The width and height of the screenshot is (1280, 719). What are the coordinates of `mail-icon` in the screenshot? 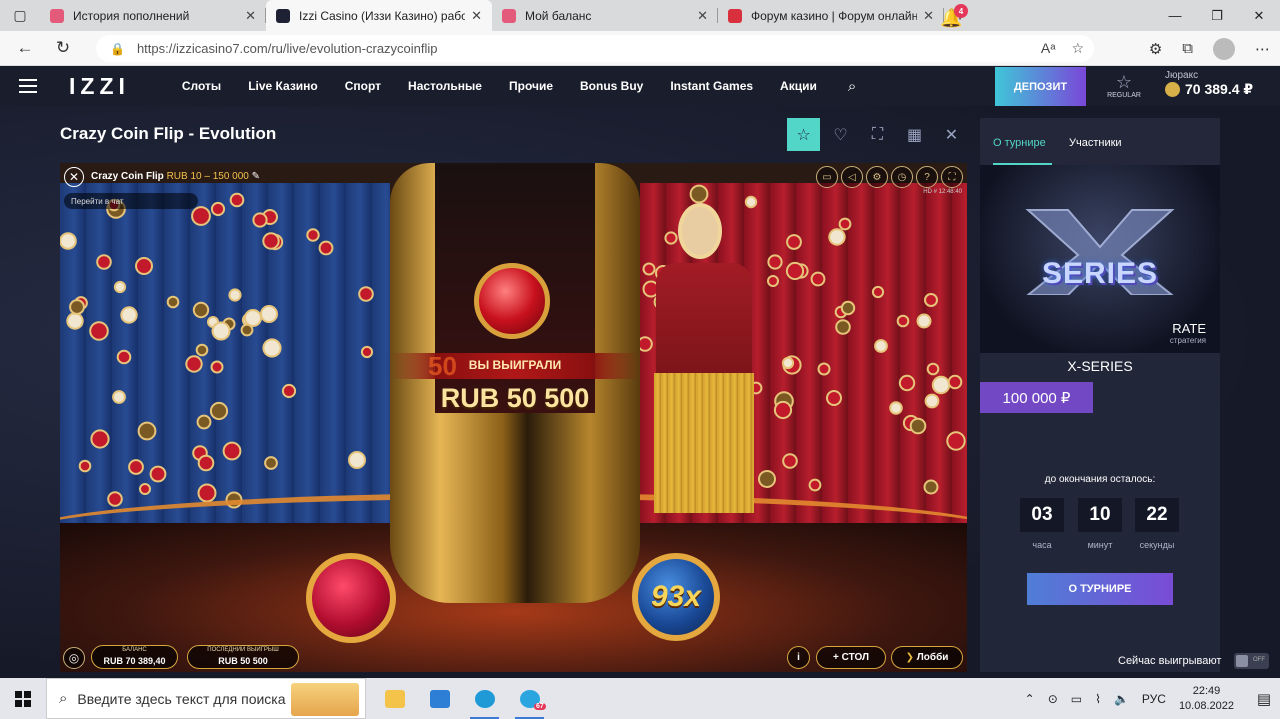 It's located at (439, 698).